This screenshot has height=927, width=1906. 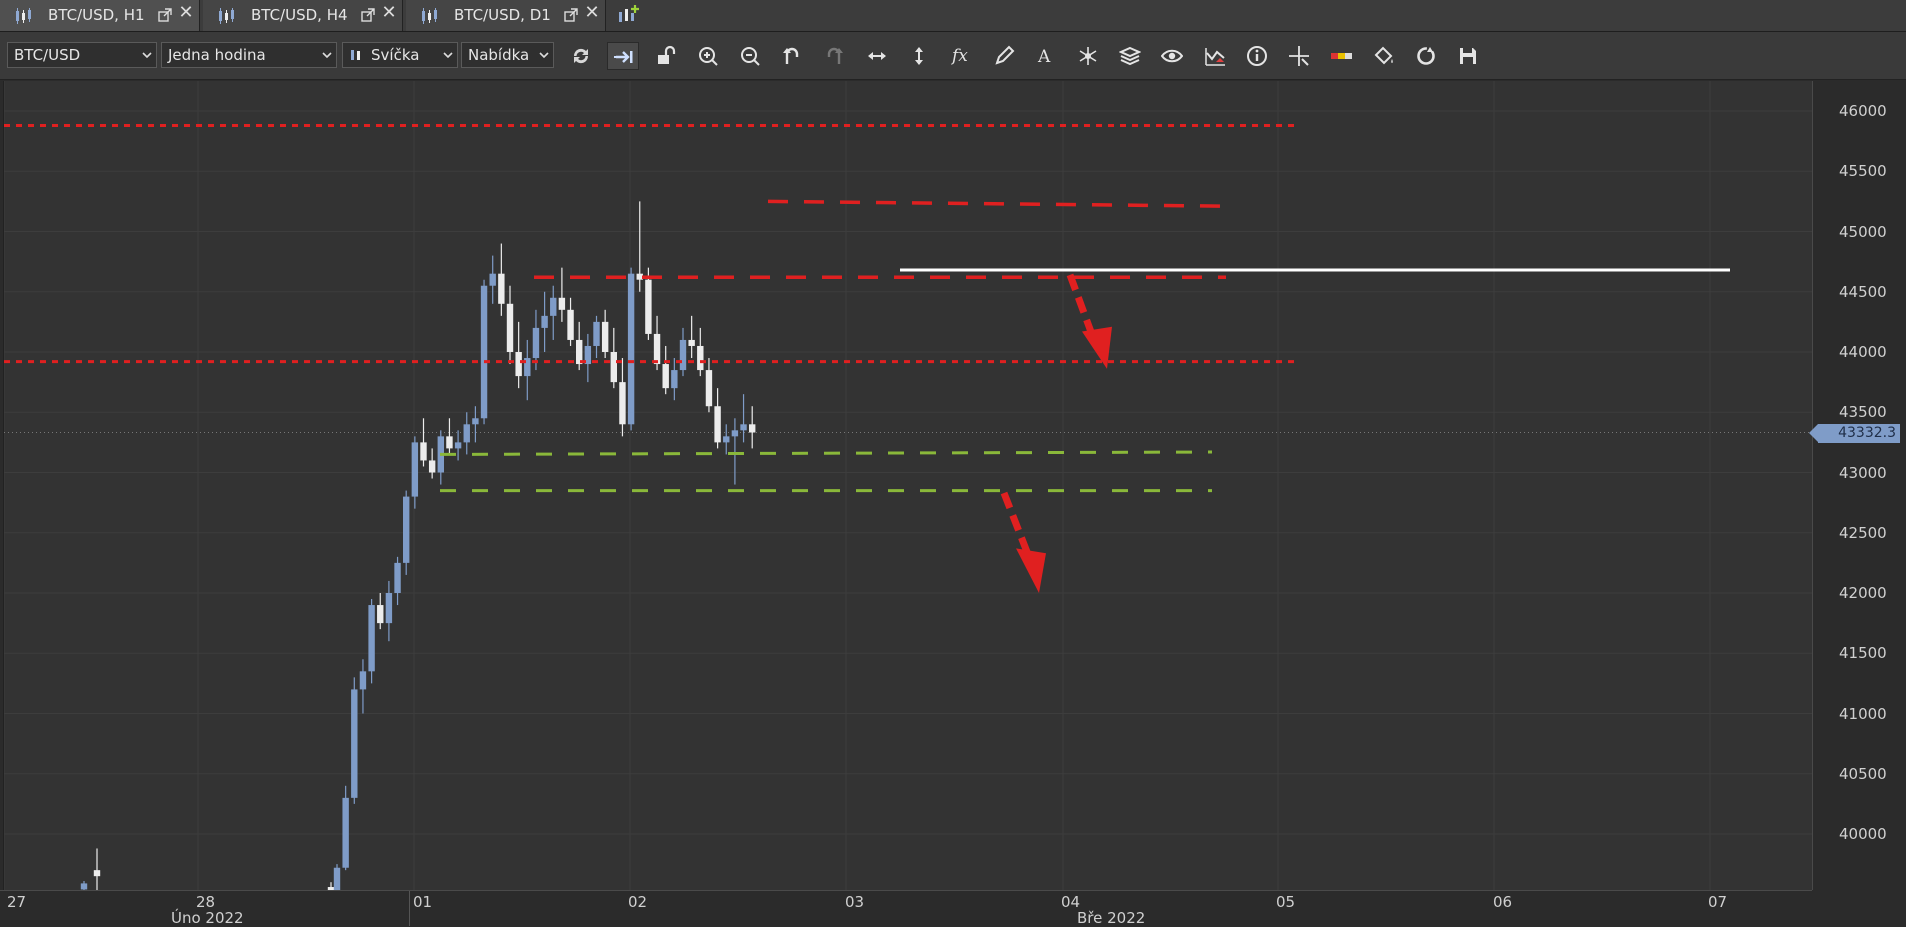 I want to click on info-button, so click(x=1257, y=56).